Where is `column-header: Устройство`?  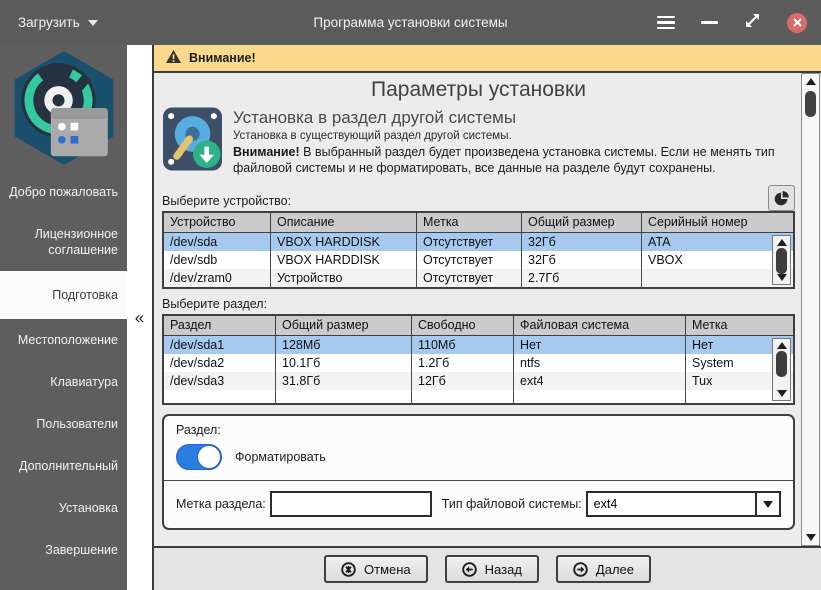 column-header: Устройство is located at coordinates (217, 222).